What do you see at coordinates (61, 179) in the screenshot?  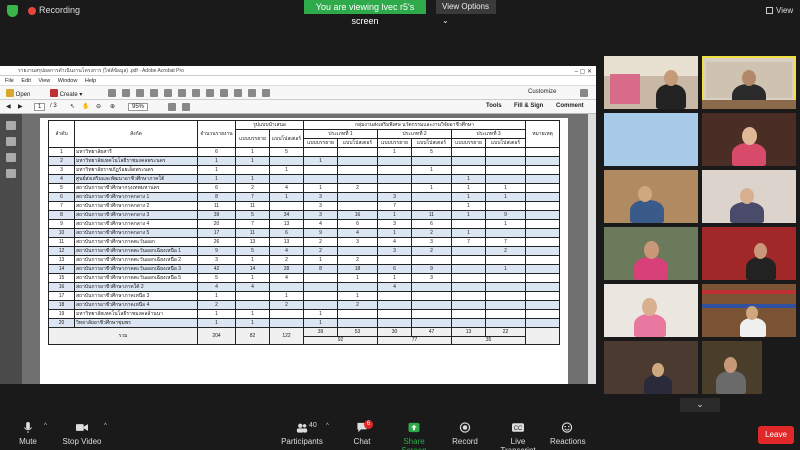 I see `table-cell: 4` at bounding box center [61, 179].